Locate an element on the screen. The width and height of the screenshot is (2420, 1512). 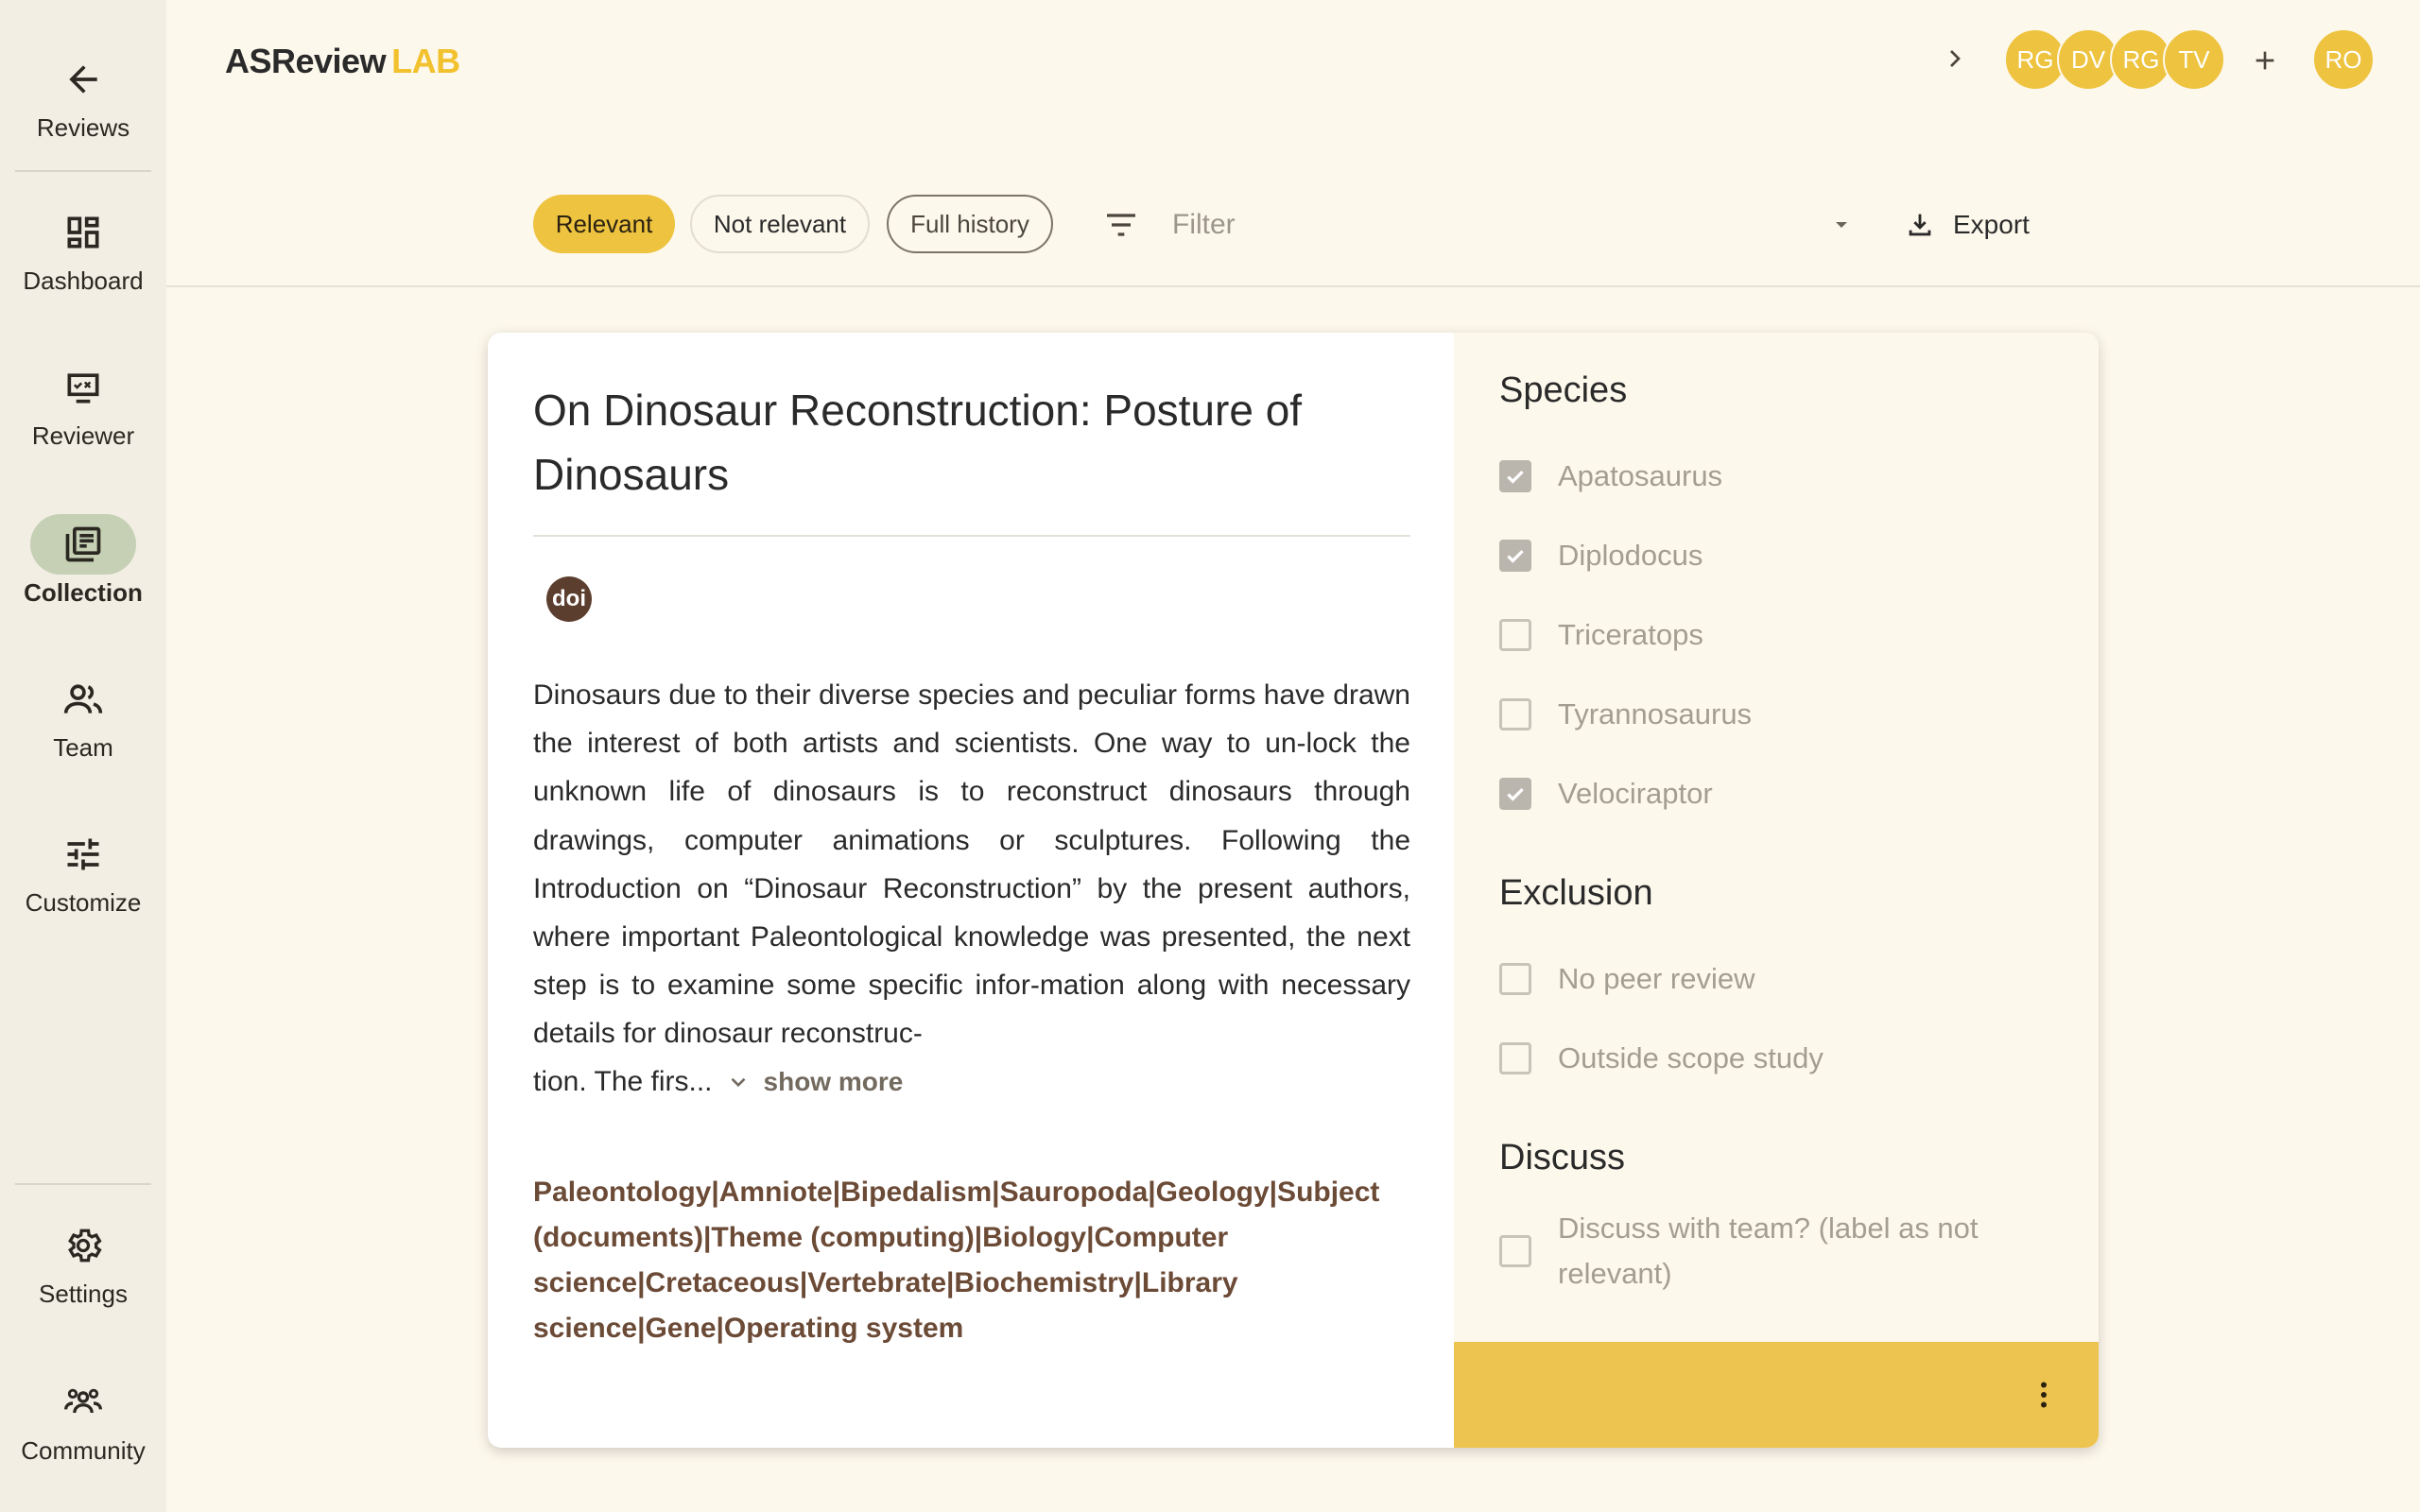
library-books-icon is located at coordinates (83, 544).